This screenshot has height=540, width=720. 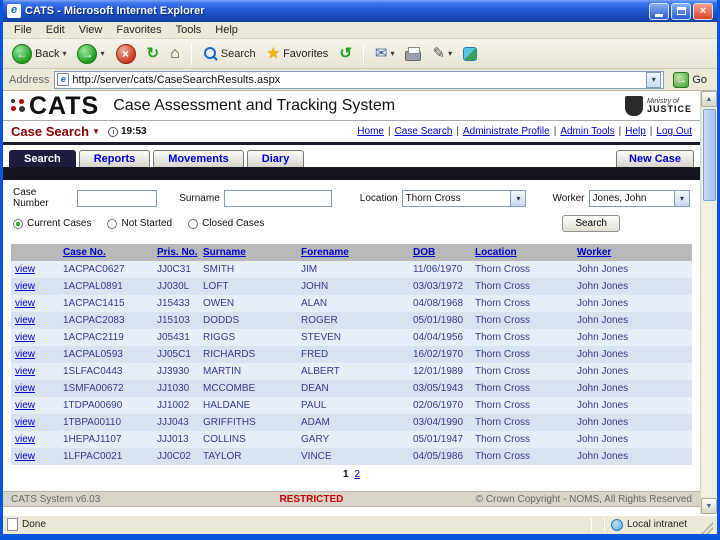 I want to click on messenger-button, so click(x=470, y=54).